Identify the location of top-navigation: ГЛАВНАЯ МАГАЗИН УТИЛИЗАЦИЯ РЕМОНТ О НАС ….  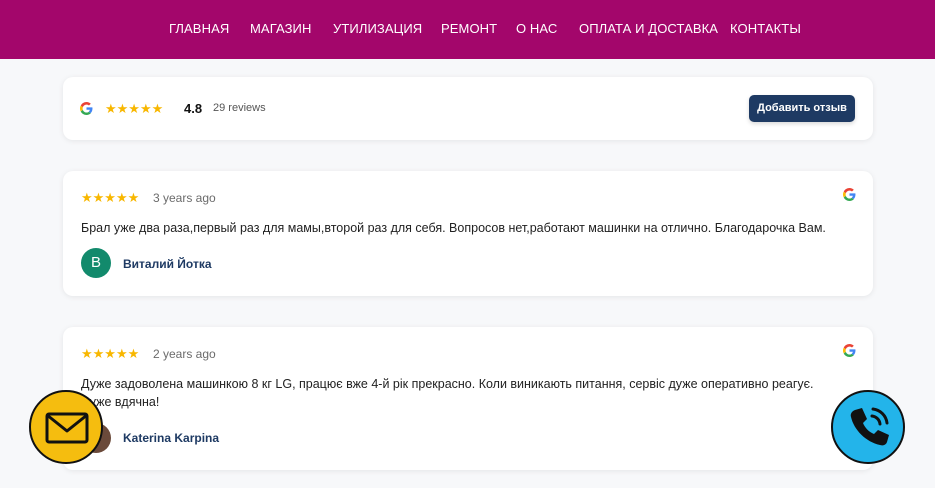
(467, 29).